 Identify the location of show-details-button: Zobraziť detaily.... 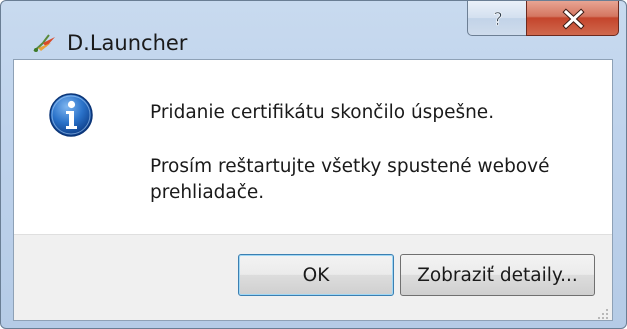
(497, 275).